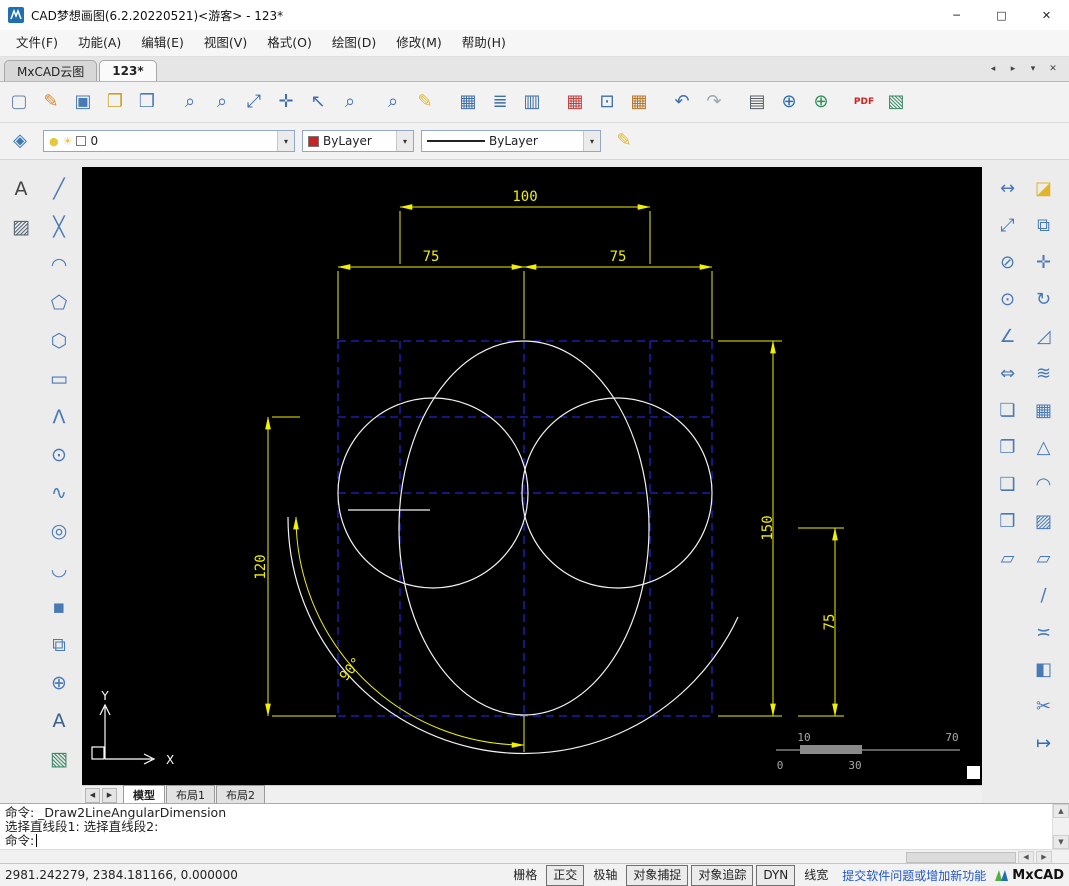 This screenshot has width=1069, height=886. What do you see at coordinates (565, 875) in the screenshot?
I see `toggle-ortho: 正交` at bounding box center [565, 875].